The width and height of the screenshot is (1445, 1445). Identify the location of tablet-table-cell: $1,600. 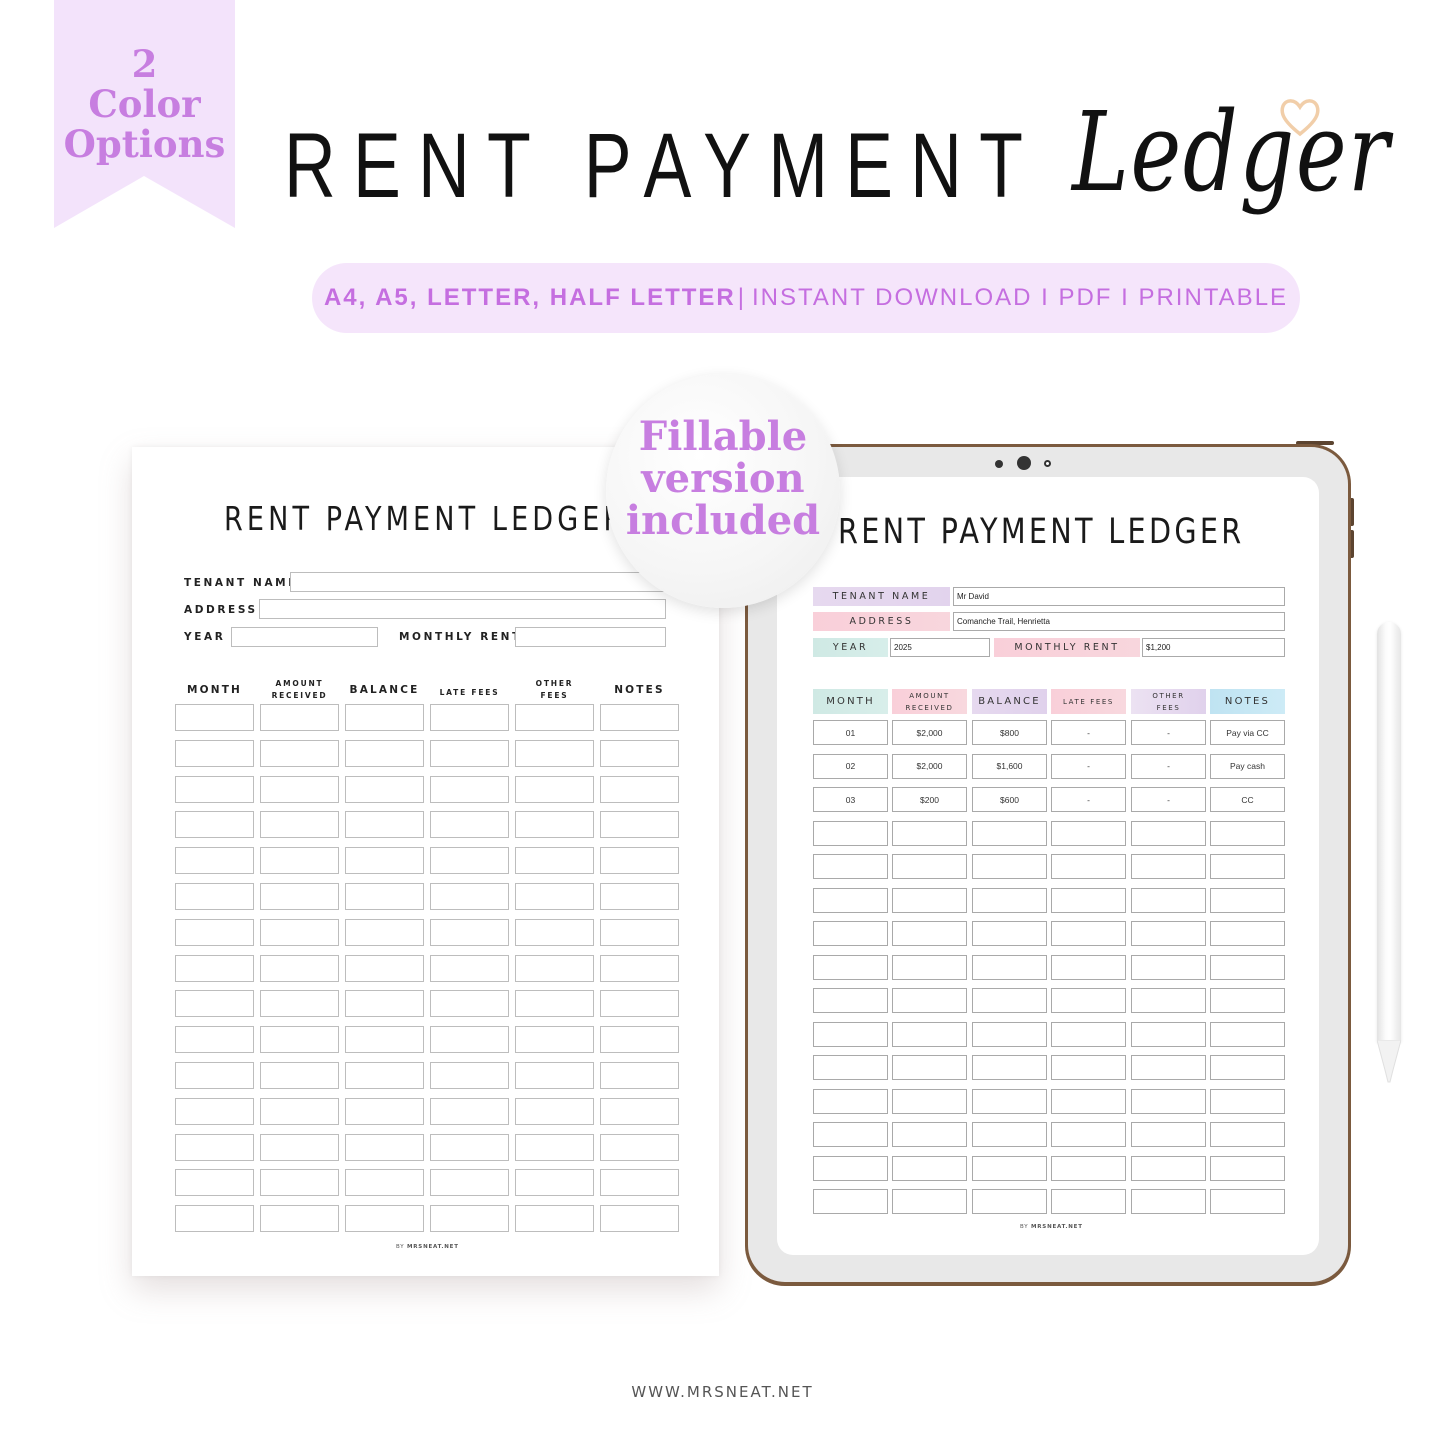
(1009, 766).